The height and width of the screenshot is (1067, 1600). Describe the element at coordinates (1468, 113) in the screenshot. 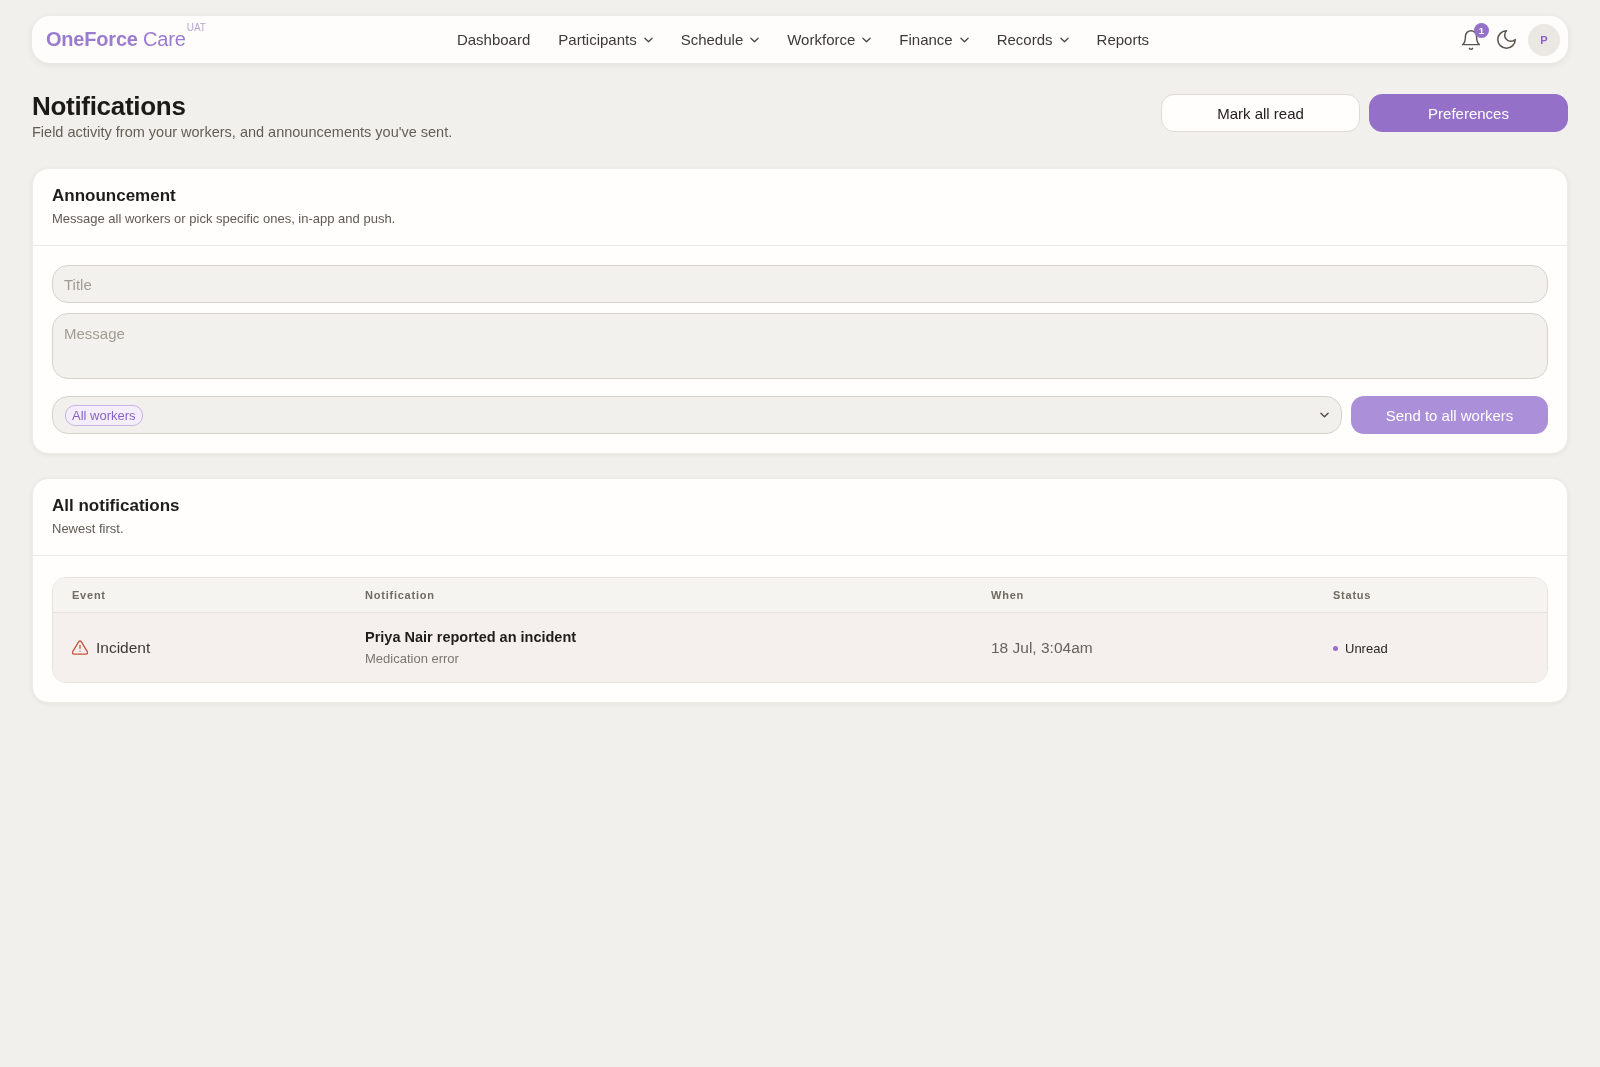

I see `preferences-button: Preferences` at that location.